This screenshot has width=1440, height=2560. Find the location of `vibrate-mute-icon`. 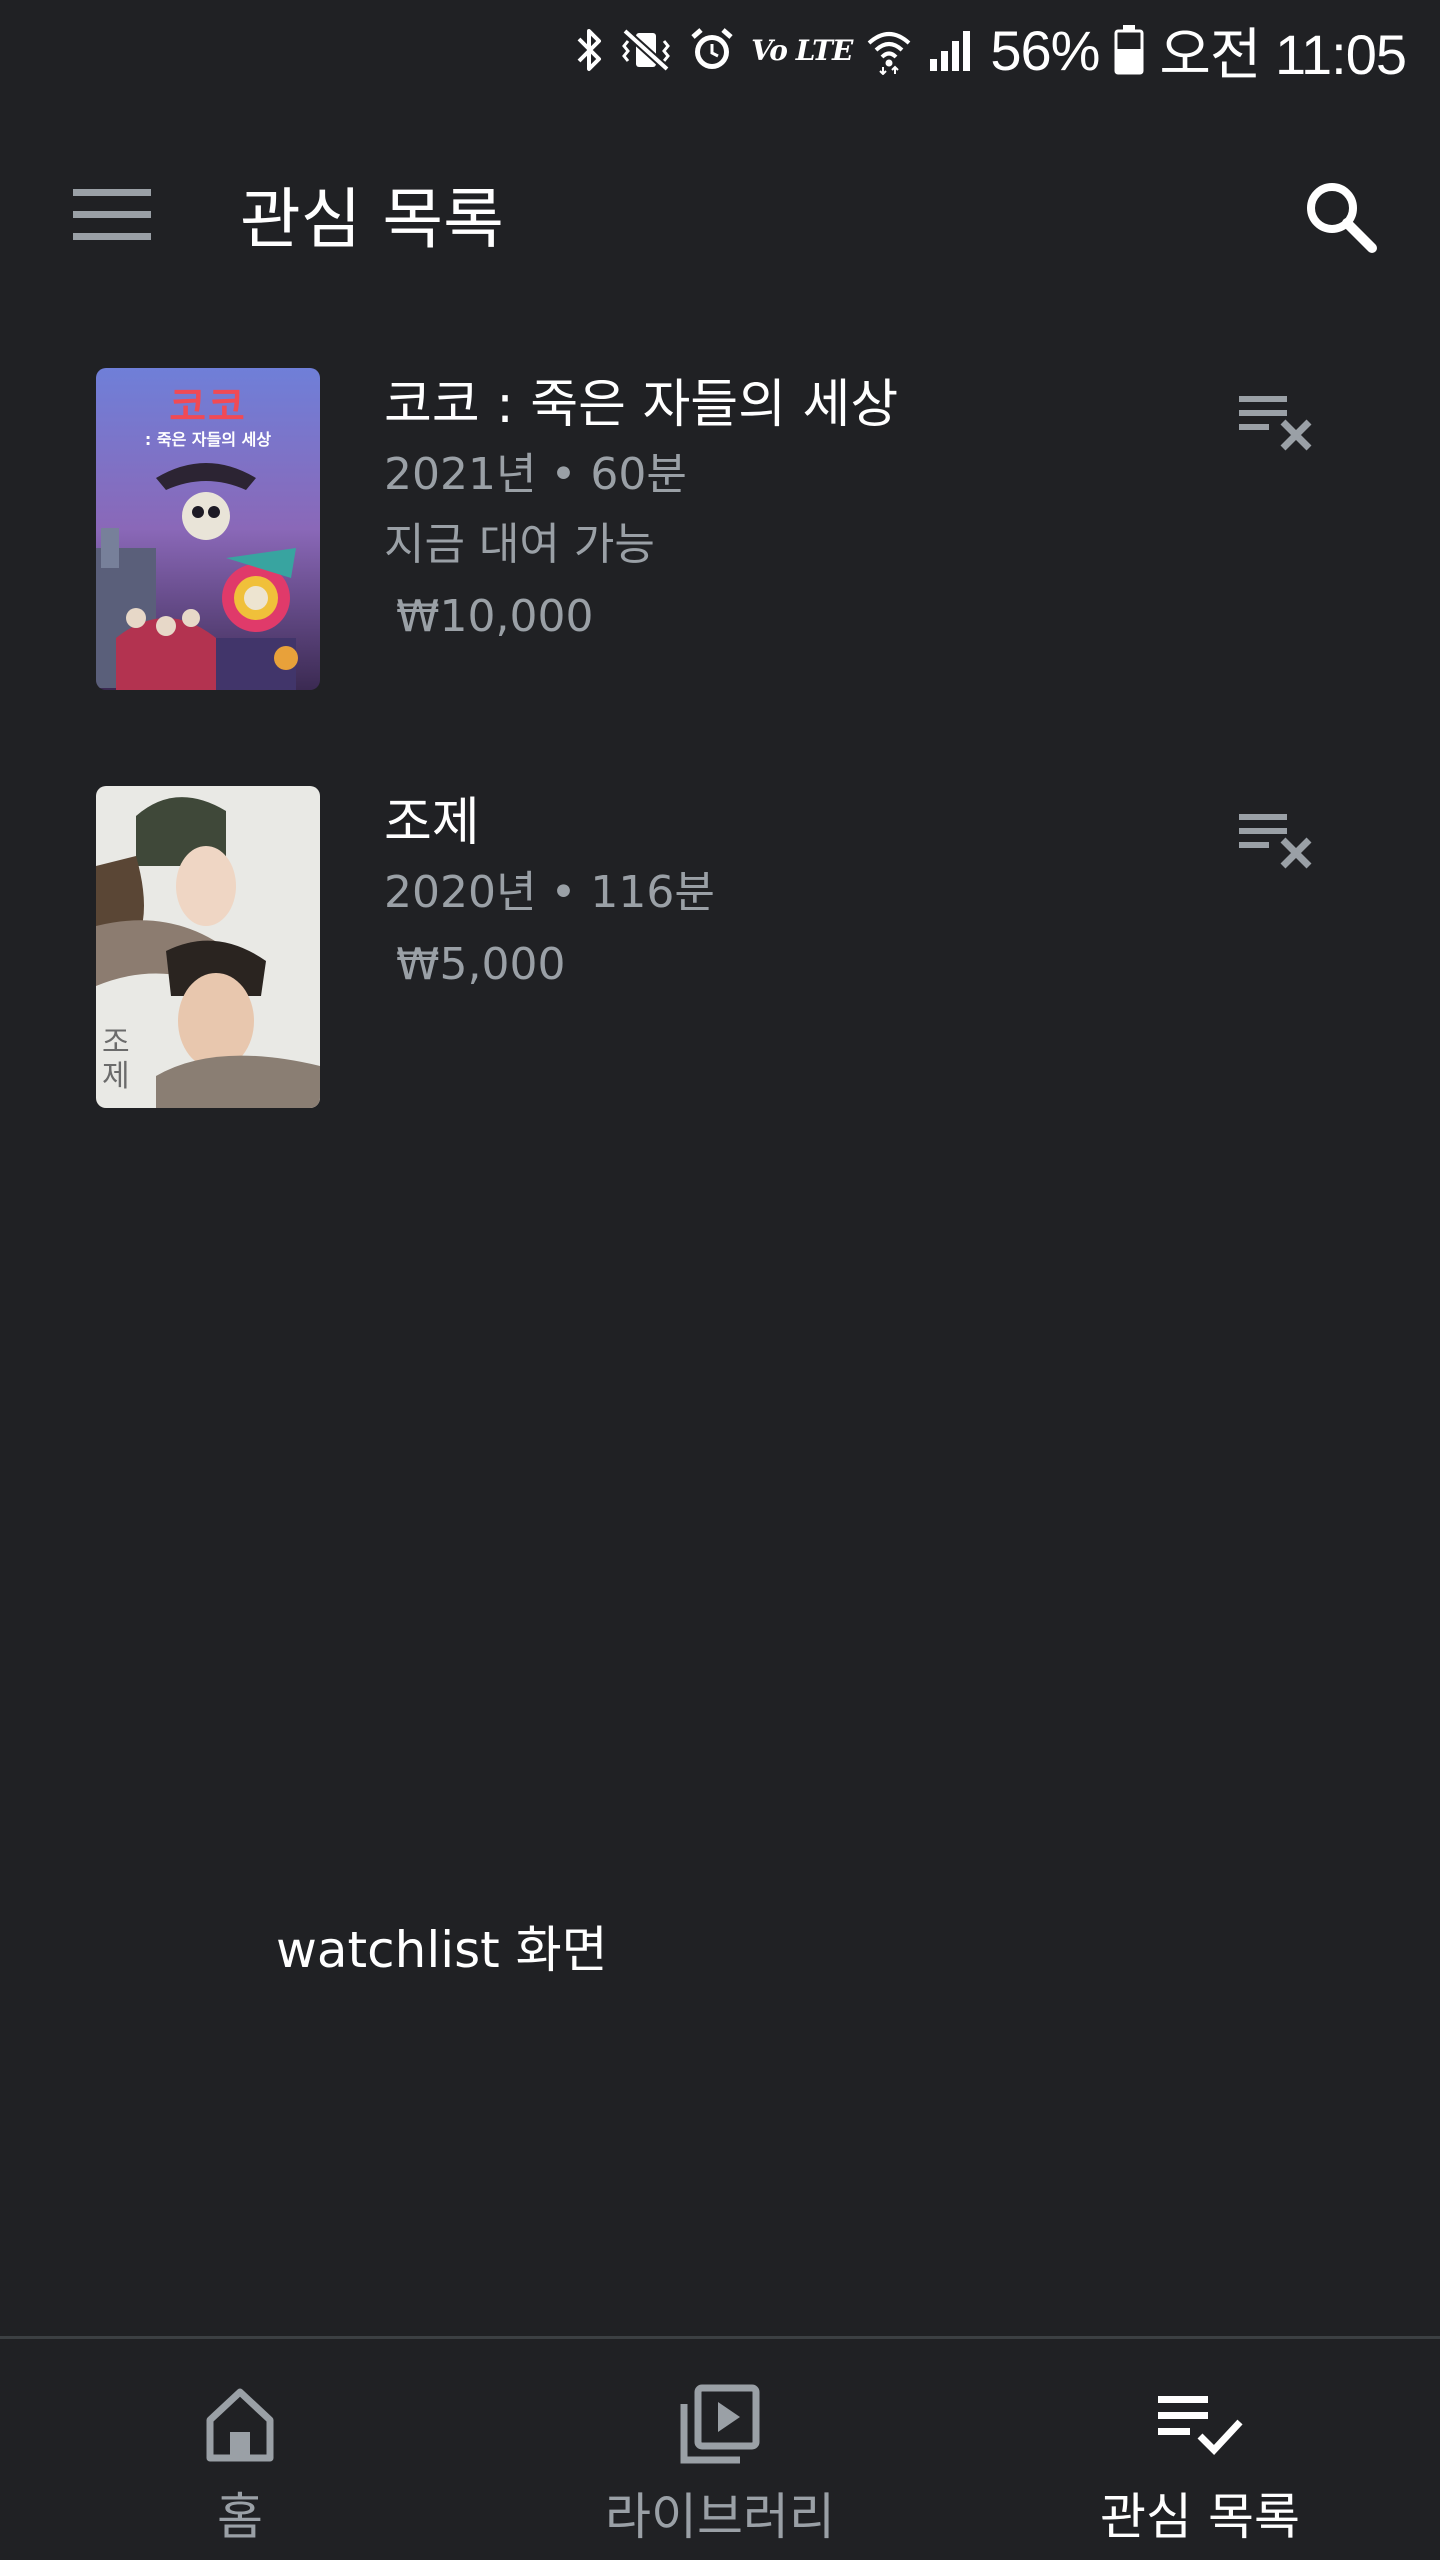

vibrate-mute-icon is located at coordinates (646, 50).